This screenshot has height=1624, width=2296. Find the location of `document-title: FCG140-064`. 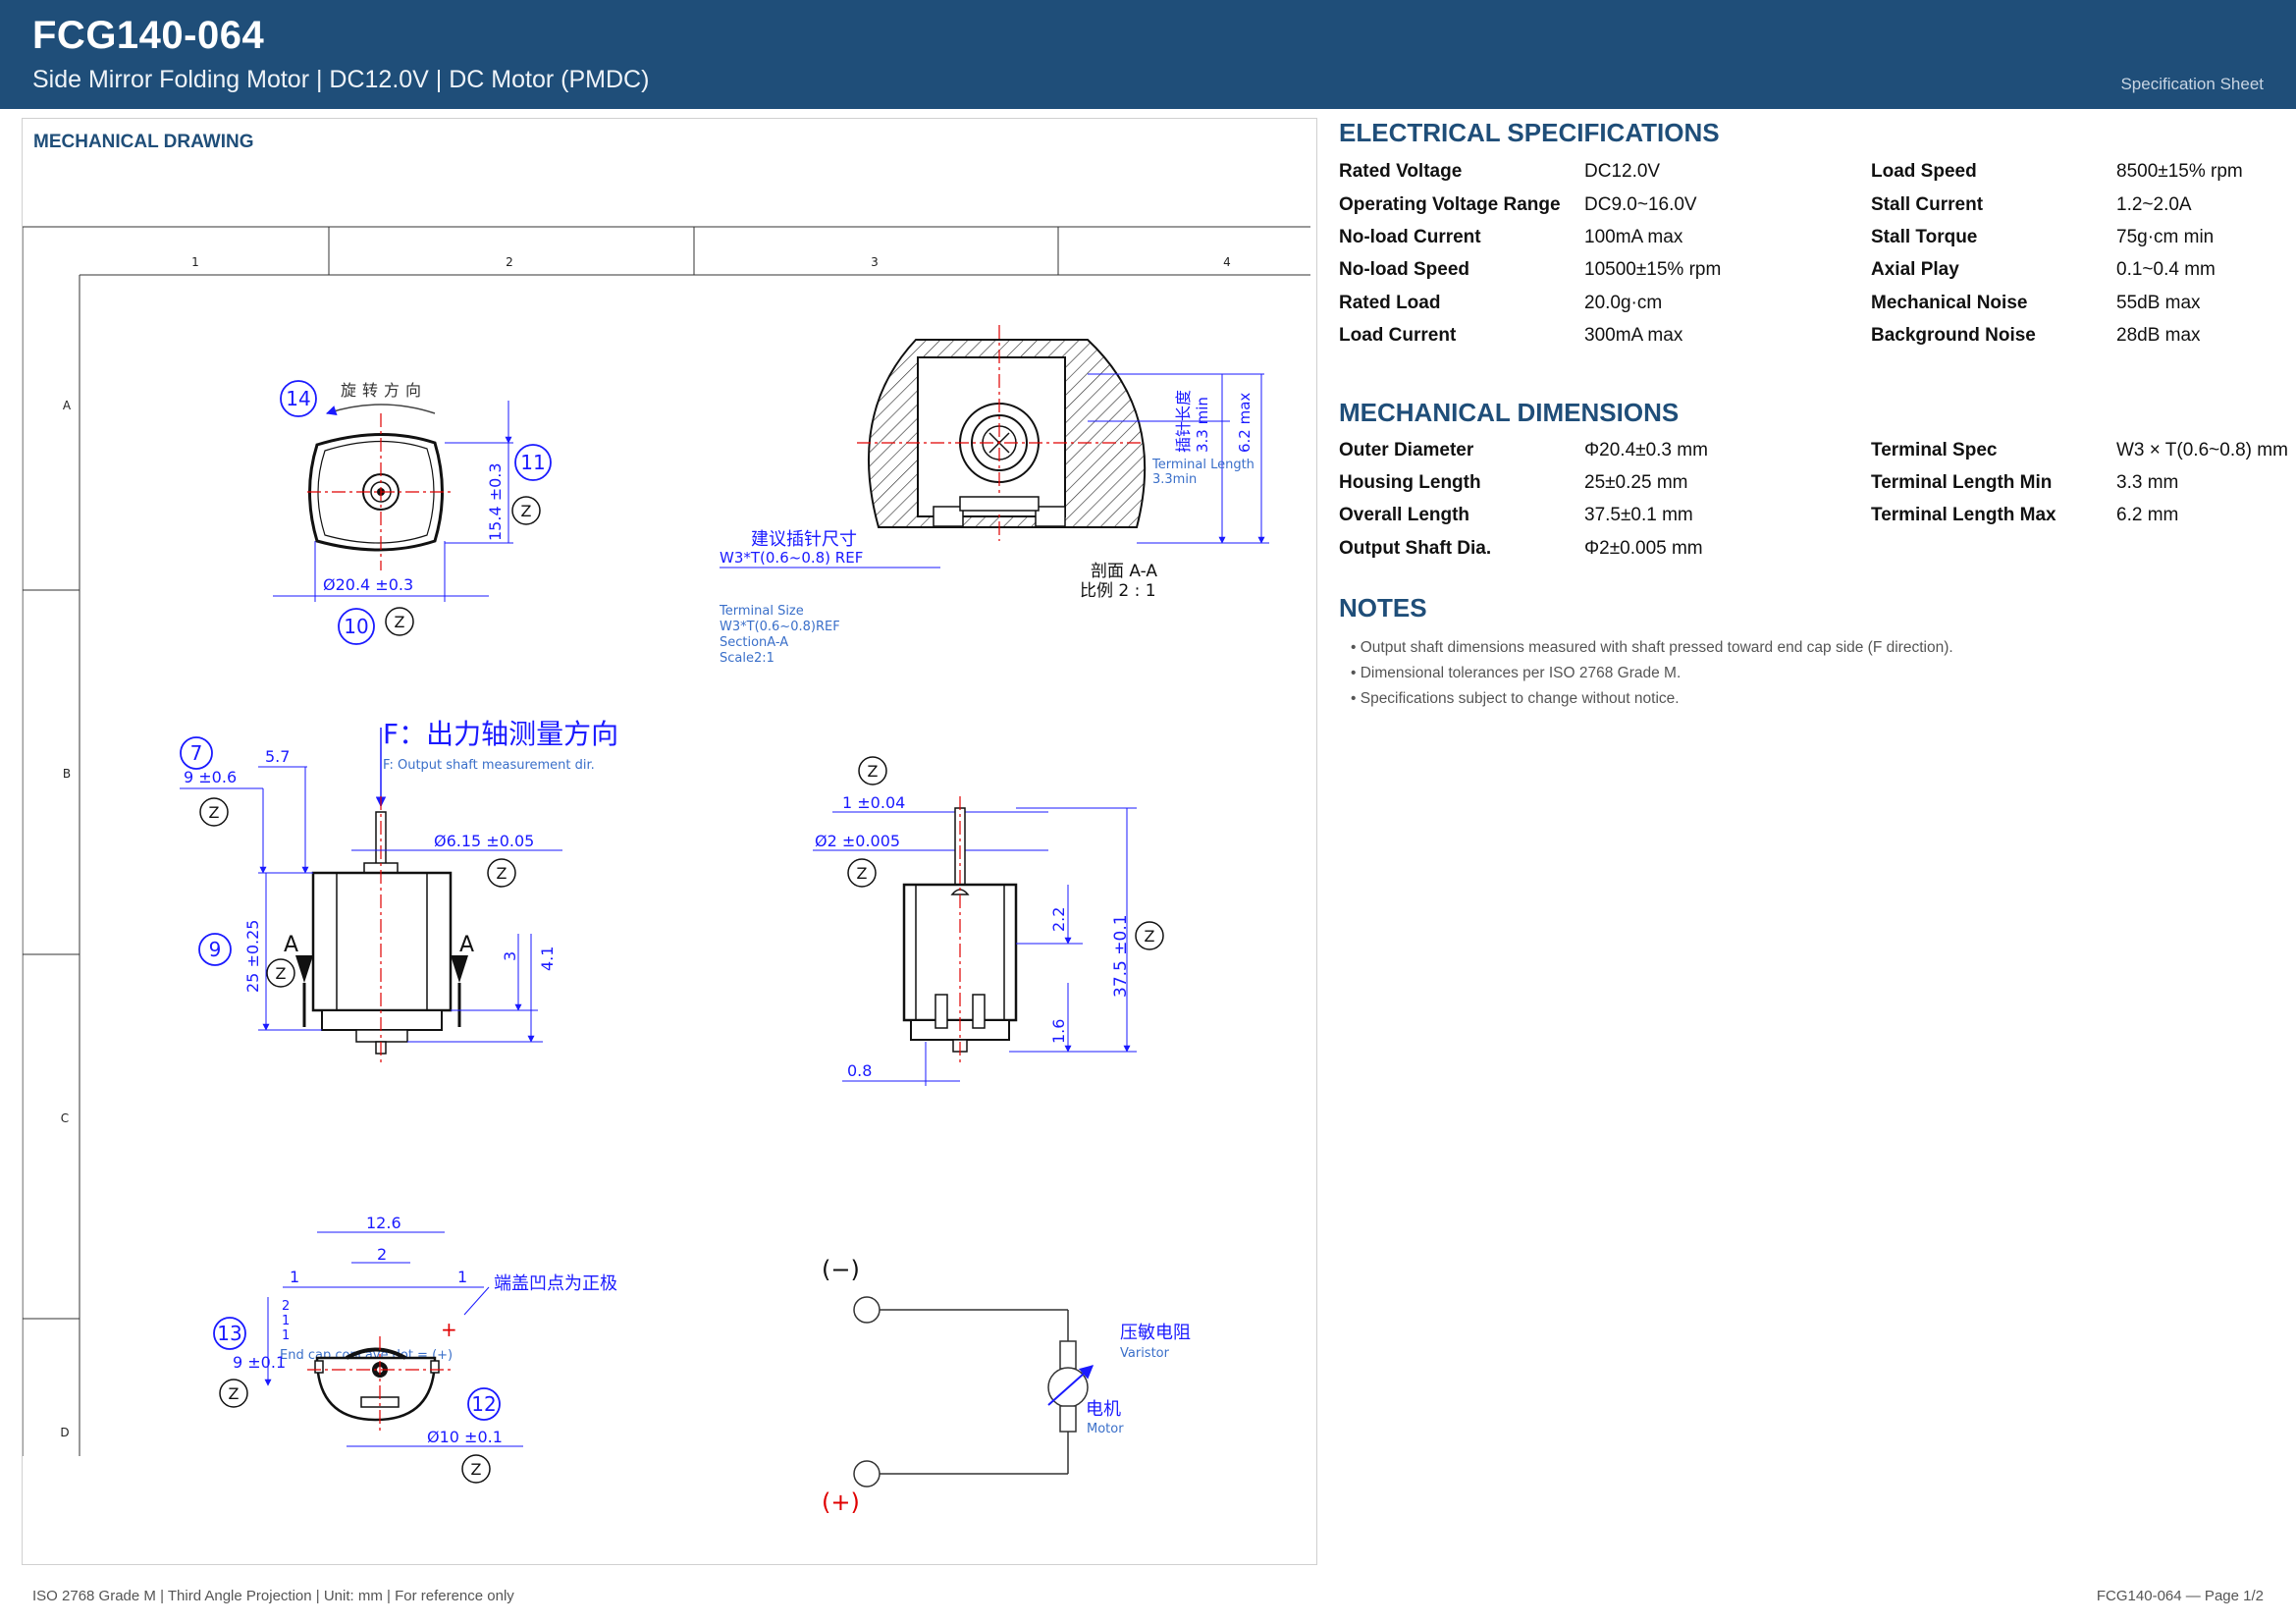

document-title: FCG140-064 is located at coordinates (149, 35).